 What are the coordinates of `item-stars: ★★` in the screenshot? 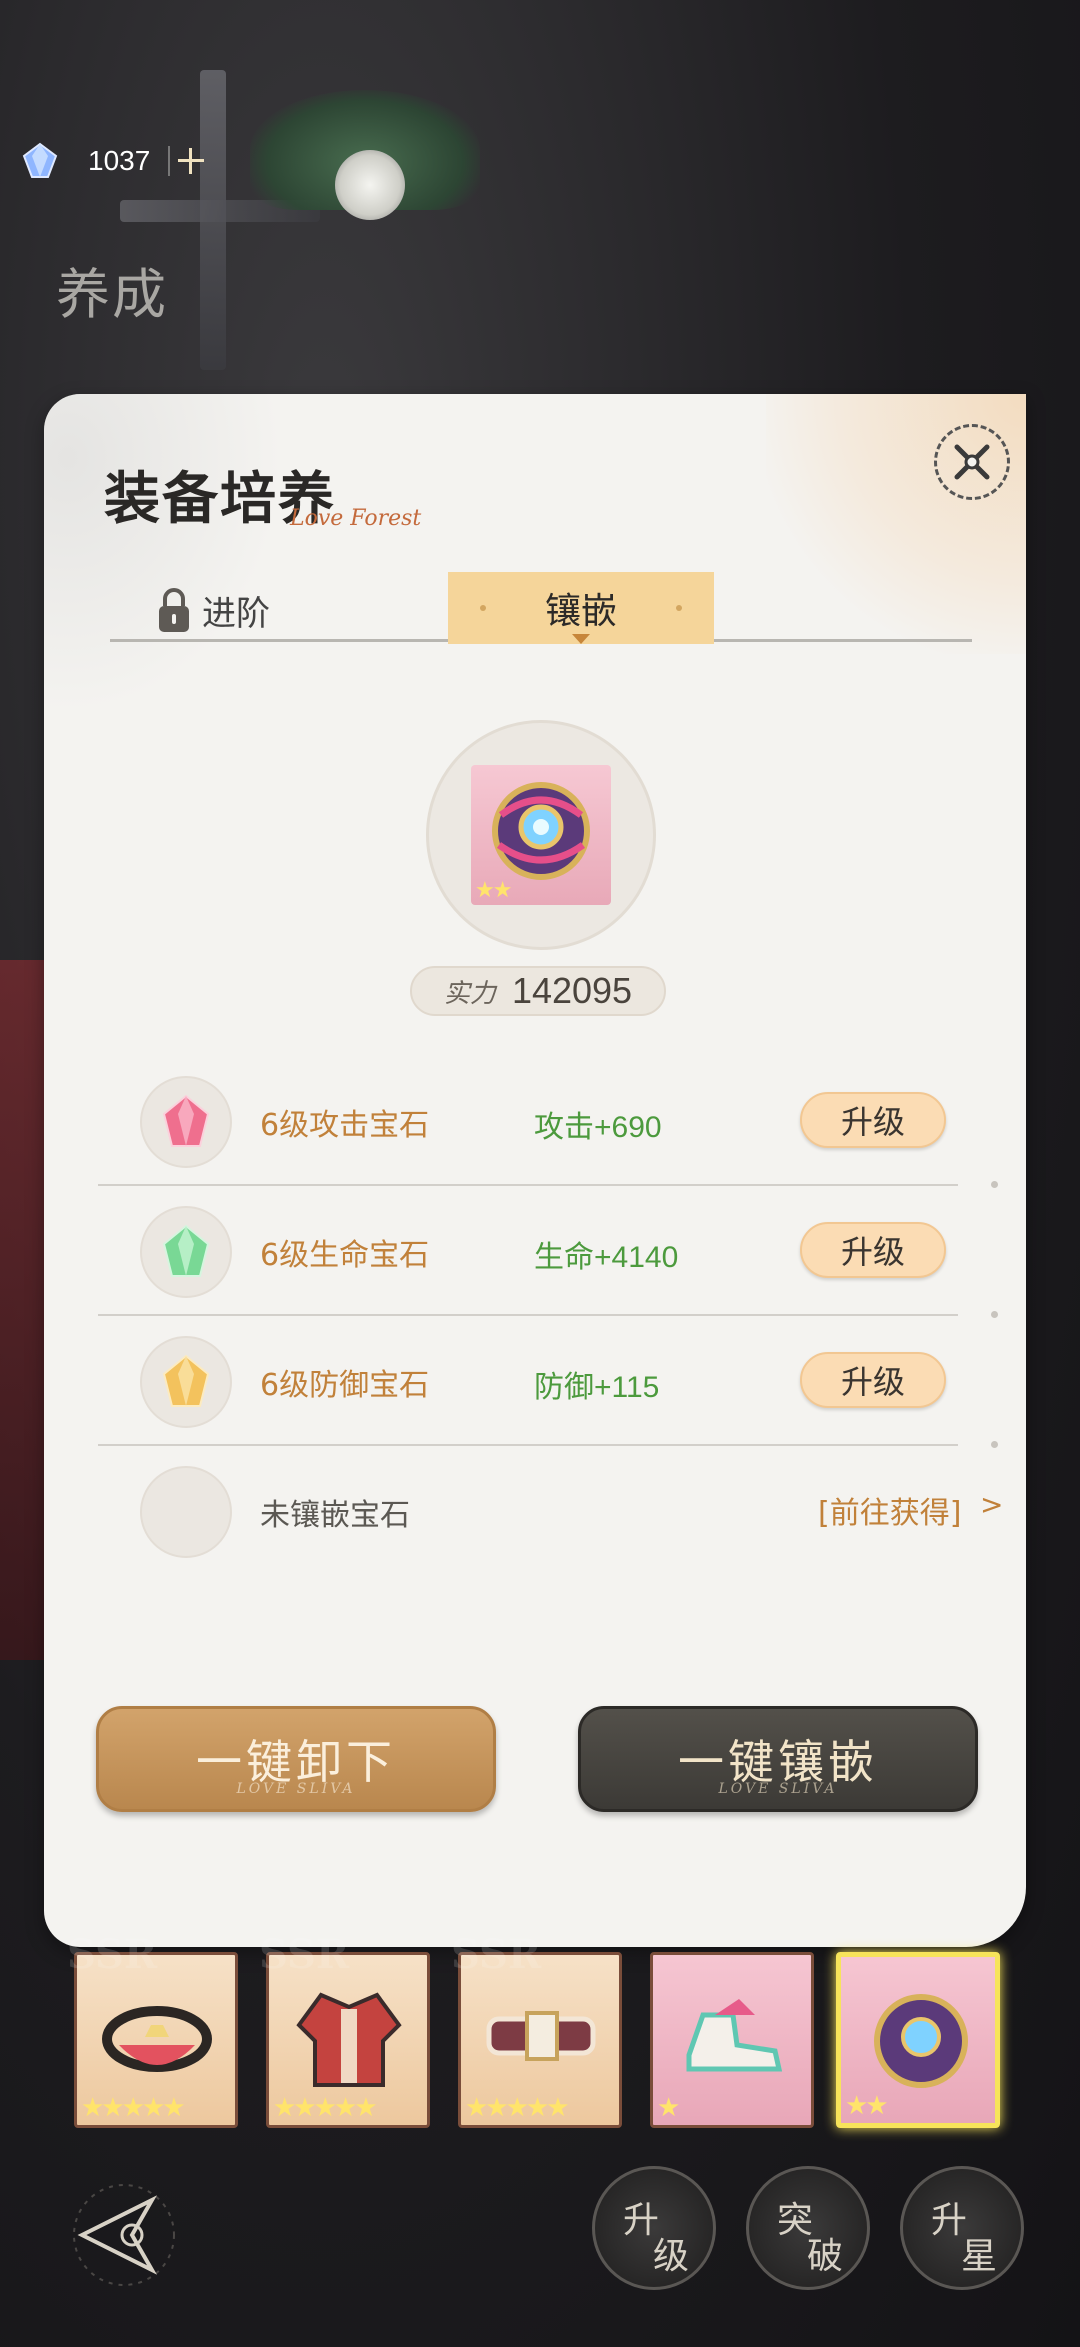 It's located at (867, 2106).